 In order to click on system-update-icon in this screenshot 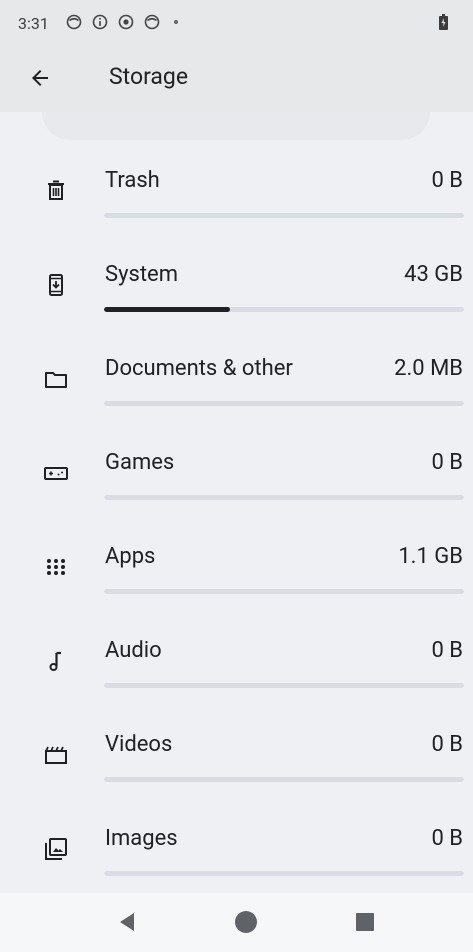, I will do `click(56, 285)`.